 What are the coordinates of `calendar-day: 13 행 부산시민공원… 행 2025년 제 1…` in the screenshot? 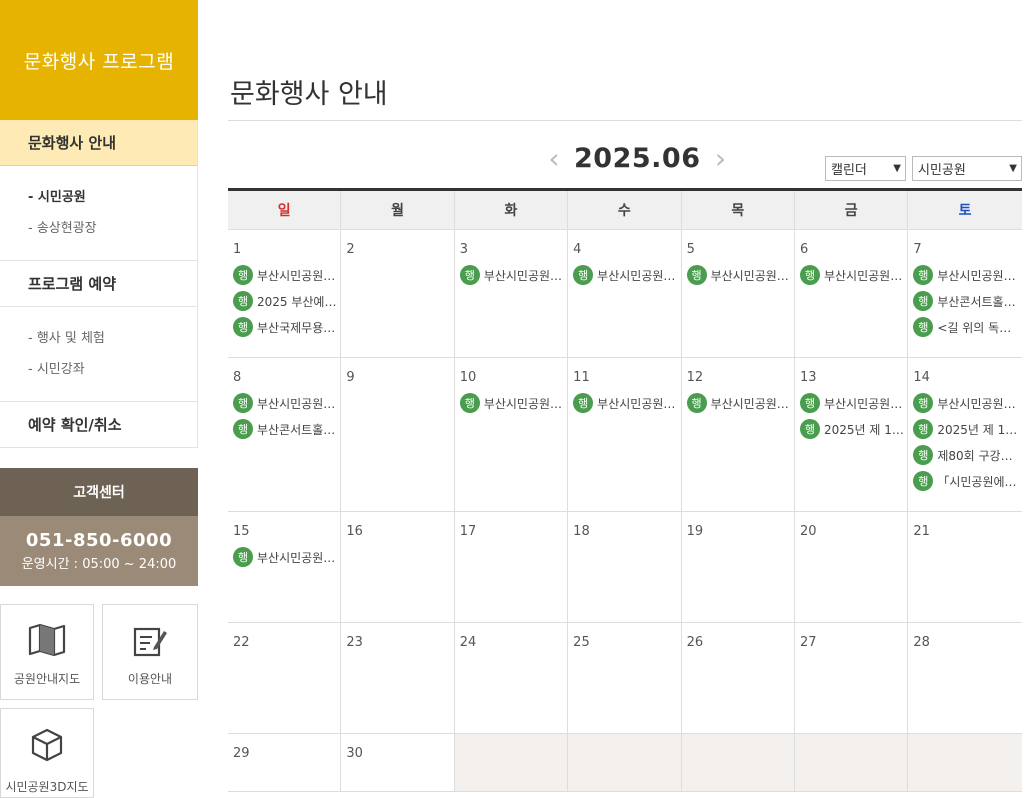 It's located at (852, 434).